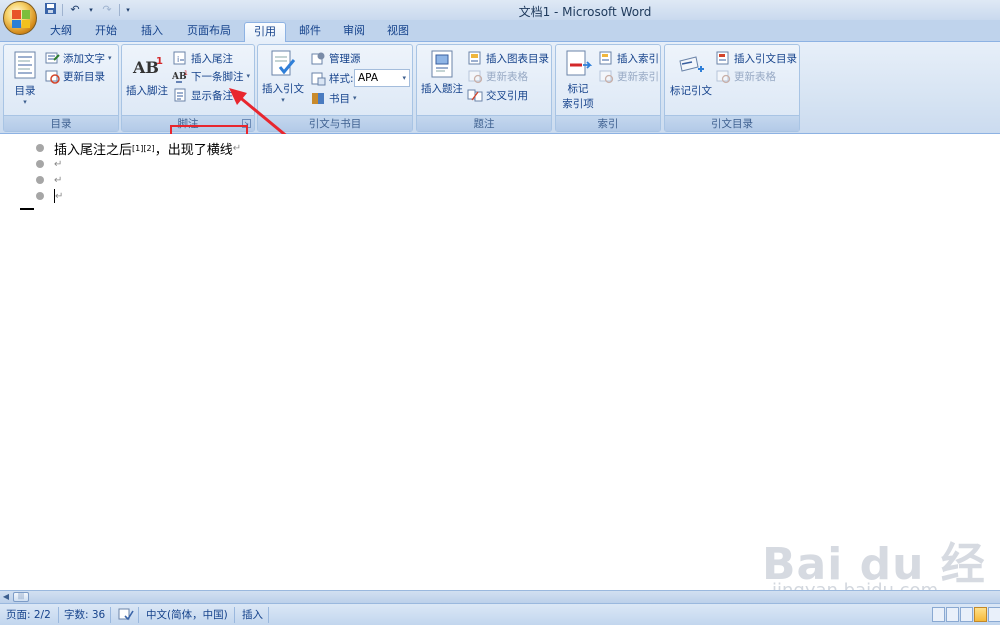 Image resolution: width=1000 pixels, height=625 pixels. What do you see at coordinates (52, 76) in the screenshot?
I see `update-toc-icon` at bounding box center [52, 76].